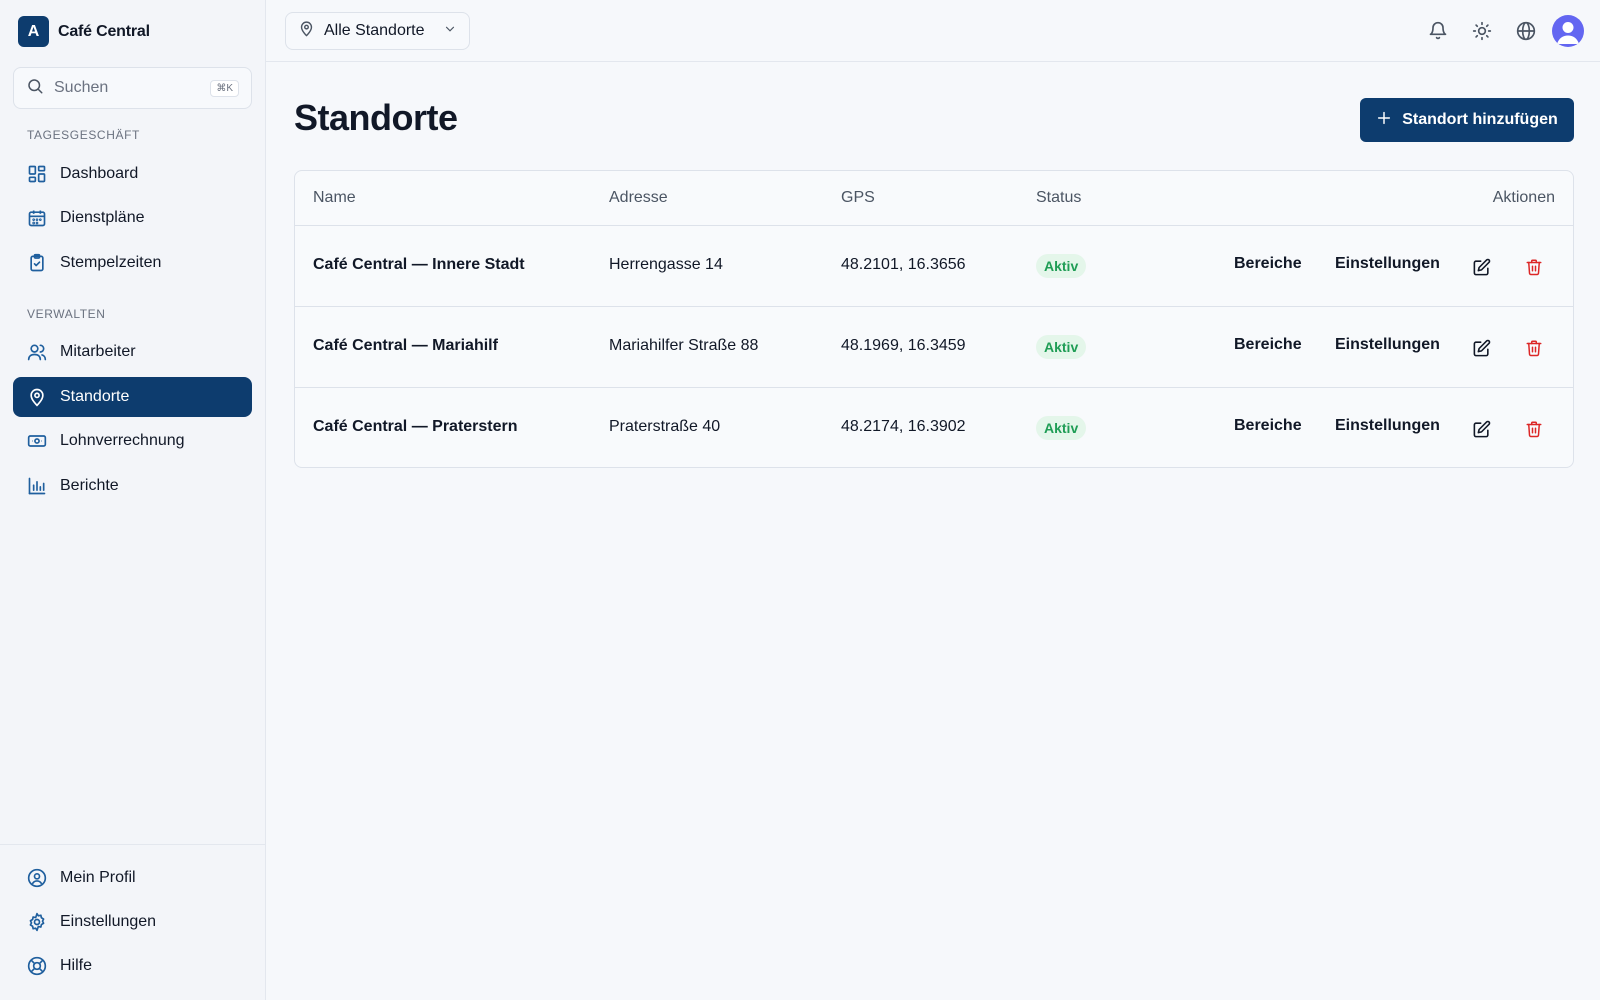 The image size is (1600, 1000). Describe the element at coordinates (108, 921) in the screenshot. I see `sidebar-item-label: Einstellungen` at that location.